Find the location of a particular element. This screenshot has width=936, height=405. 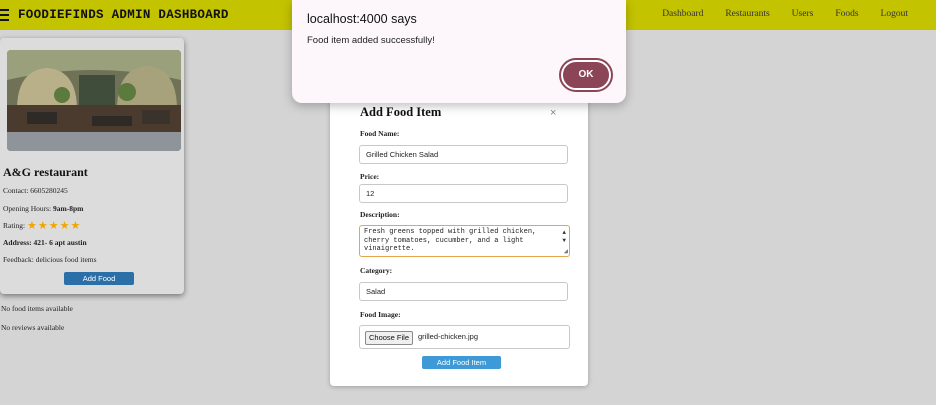

restaurant-photo is located at coordinates (94, 100).